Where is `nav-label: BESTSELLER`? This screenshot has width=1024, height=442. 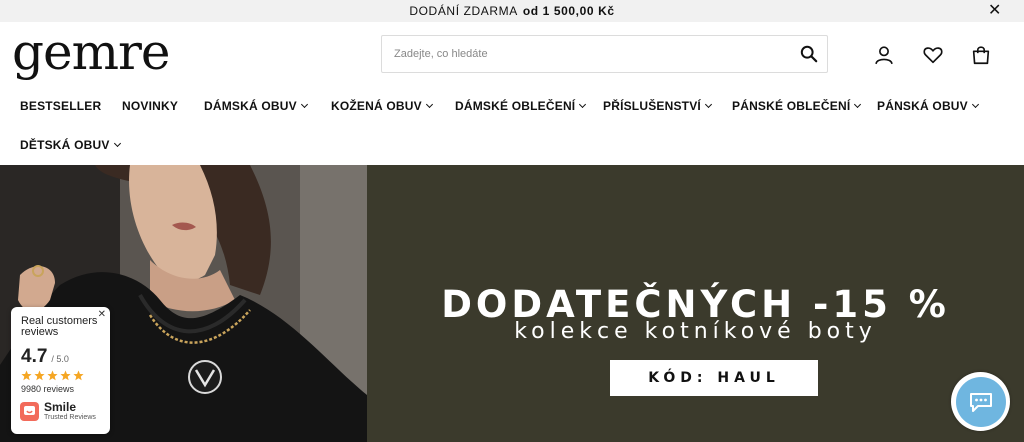
nav-label: BESTSELLER is located at coordinates (61, 106).